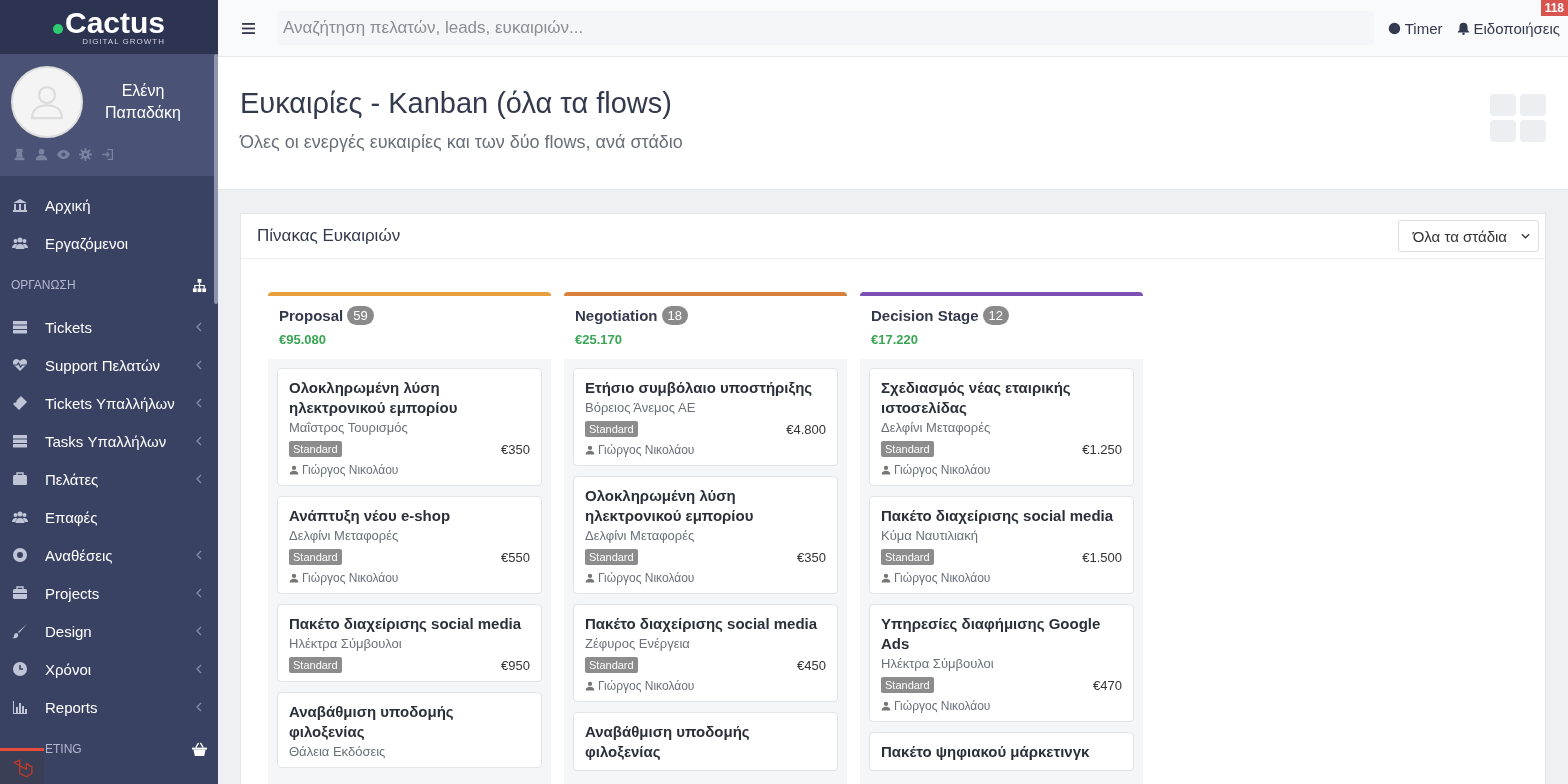  What do you see at coordinates (199, 285) in the screenshot?
I see `sitemap-icon` at bounding box center [199, 285].